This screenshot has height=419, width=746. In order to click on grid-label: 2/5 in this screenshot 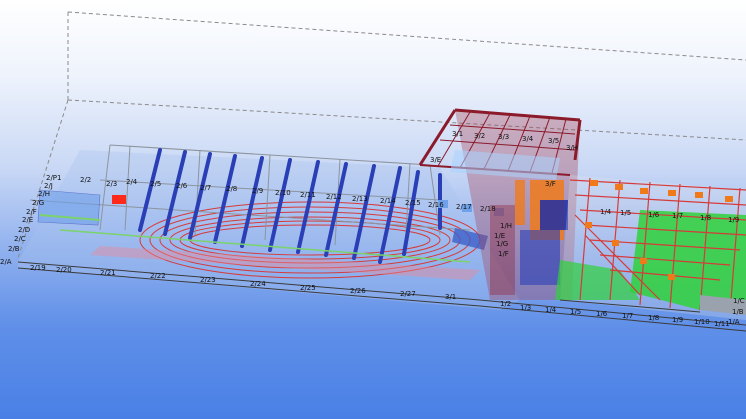, I will do `click(155, 184)`.